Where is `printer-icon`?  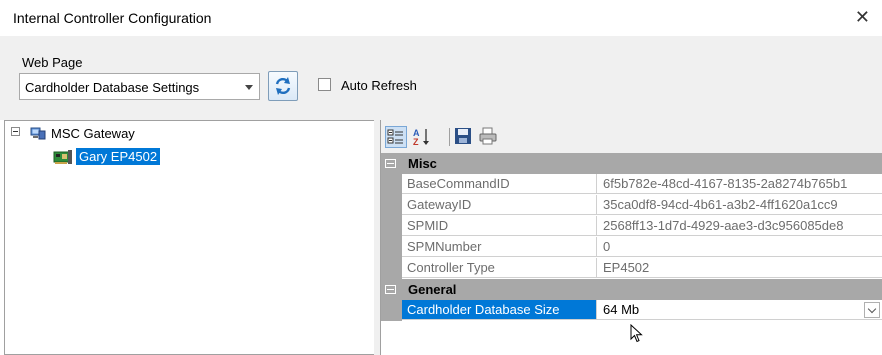 printer-icon is located at coordinates (488, 136).